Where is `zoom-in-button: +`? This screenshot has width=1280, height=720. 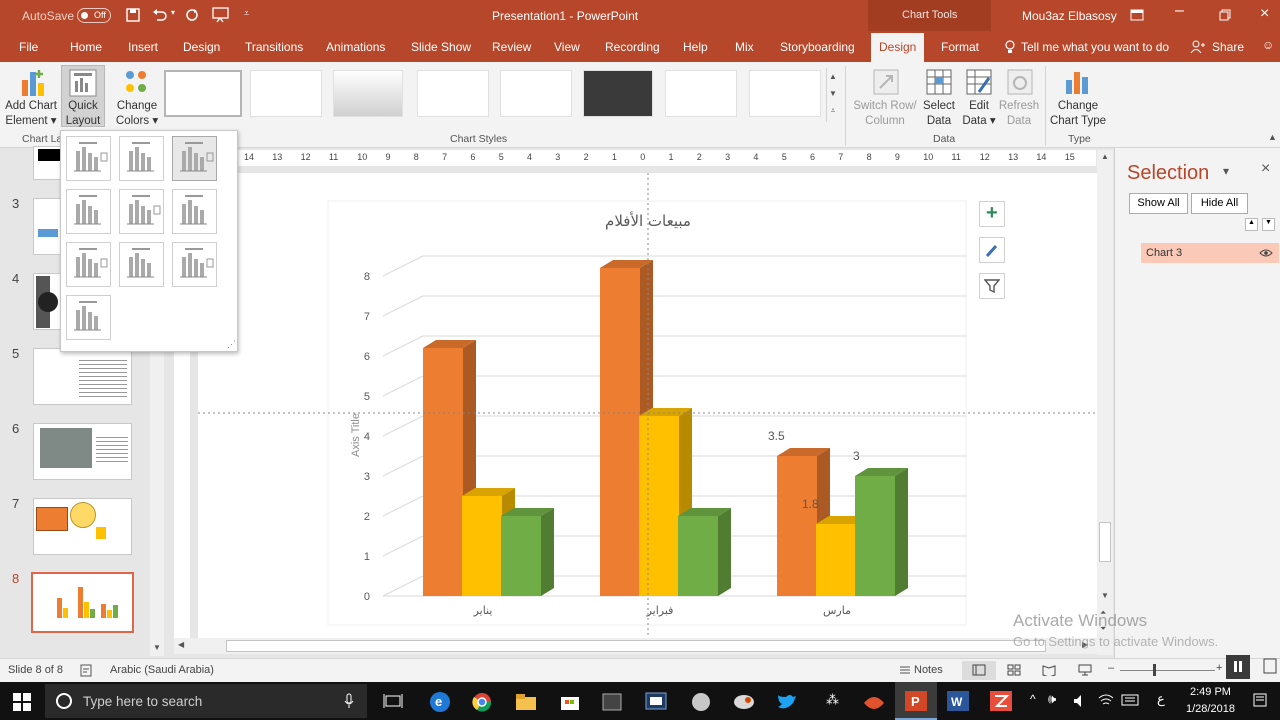 zoom-in-button: + is located at coordinates (1219, 668).